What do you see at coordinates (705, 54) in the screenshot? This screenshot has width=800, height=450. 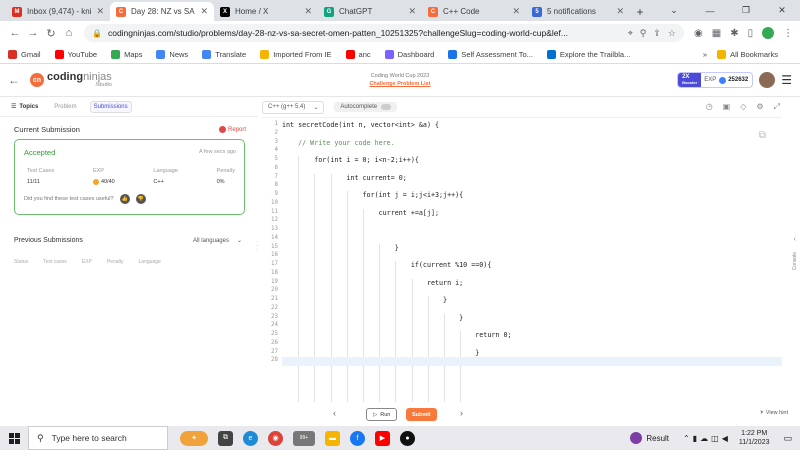 I see `more-bookmarks-icon: »` at bounding box center [705, 54].